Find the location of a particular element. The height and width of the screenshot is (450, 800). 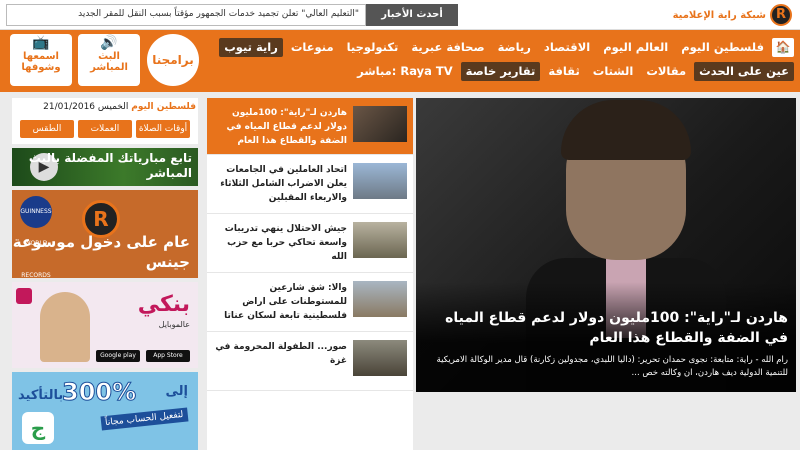

ad-banki-sub: عالموبايل is located at coordinates (174, 324).